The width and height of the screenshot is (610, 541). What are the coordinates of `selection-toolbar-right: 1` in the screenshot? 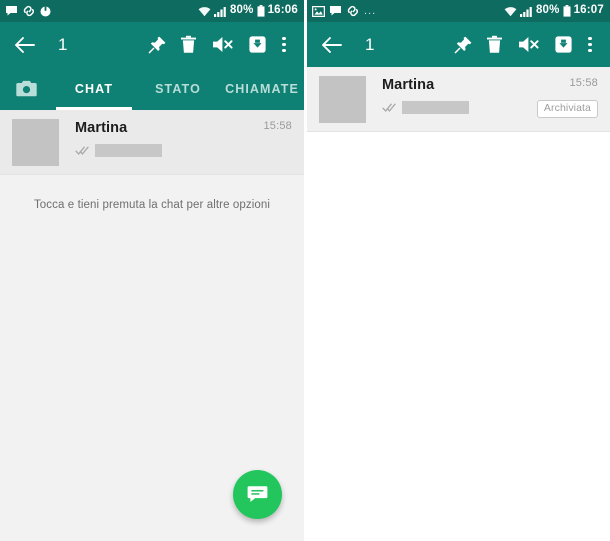 It's located at (458, 44).